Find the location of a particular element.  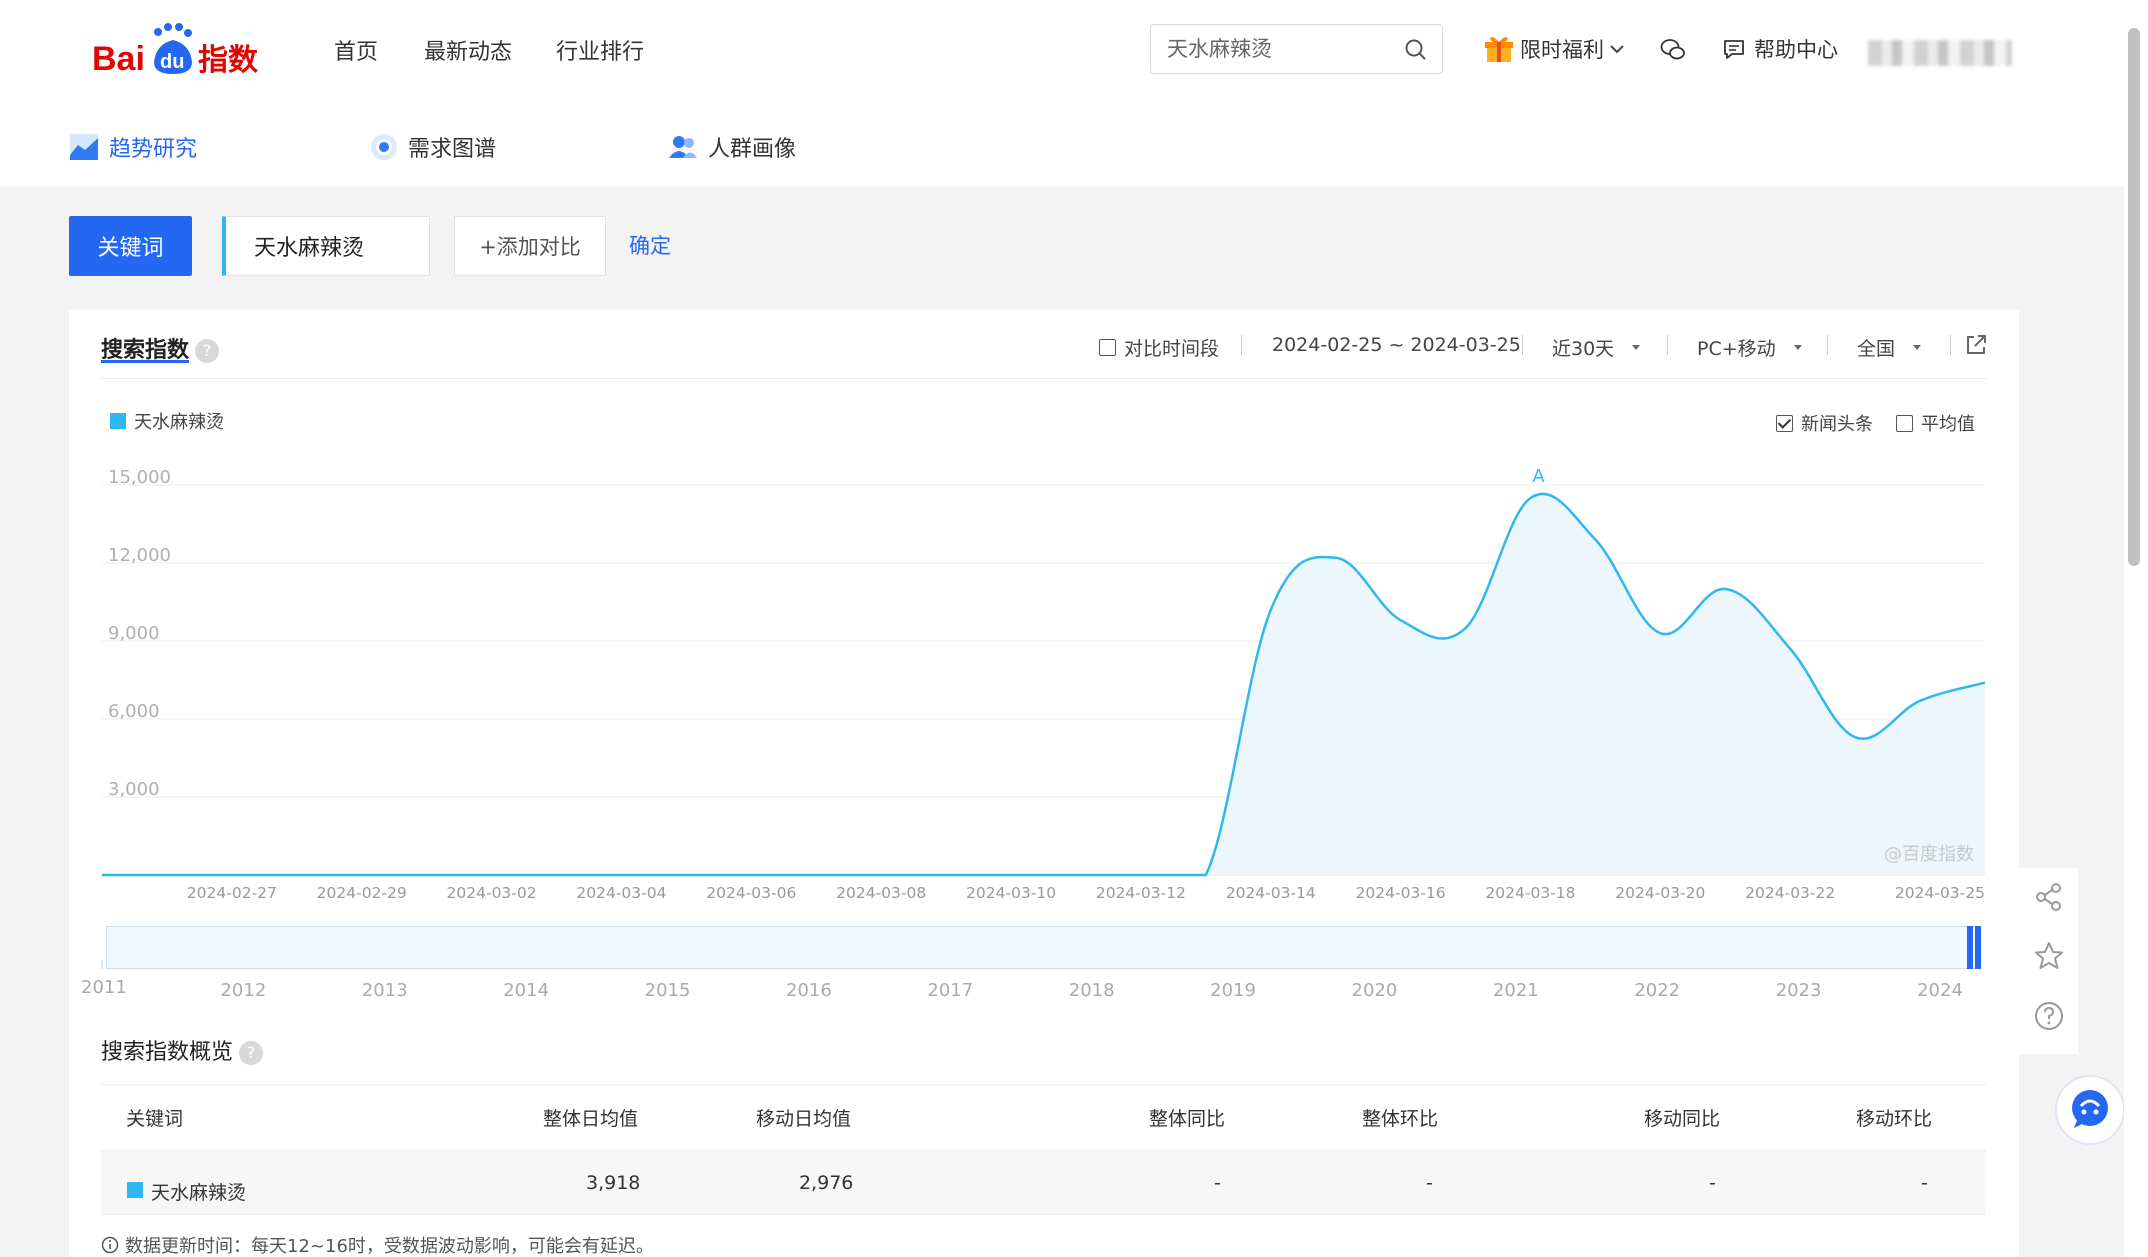

slider-handle-right is located at coordinates (1978, 947).